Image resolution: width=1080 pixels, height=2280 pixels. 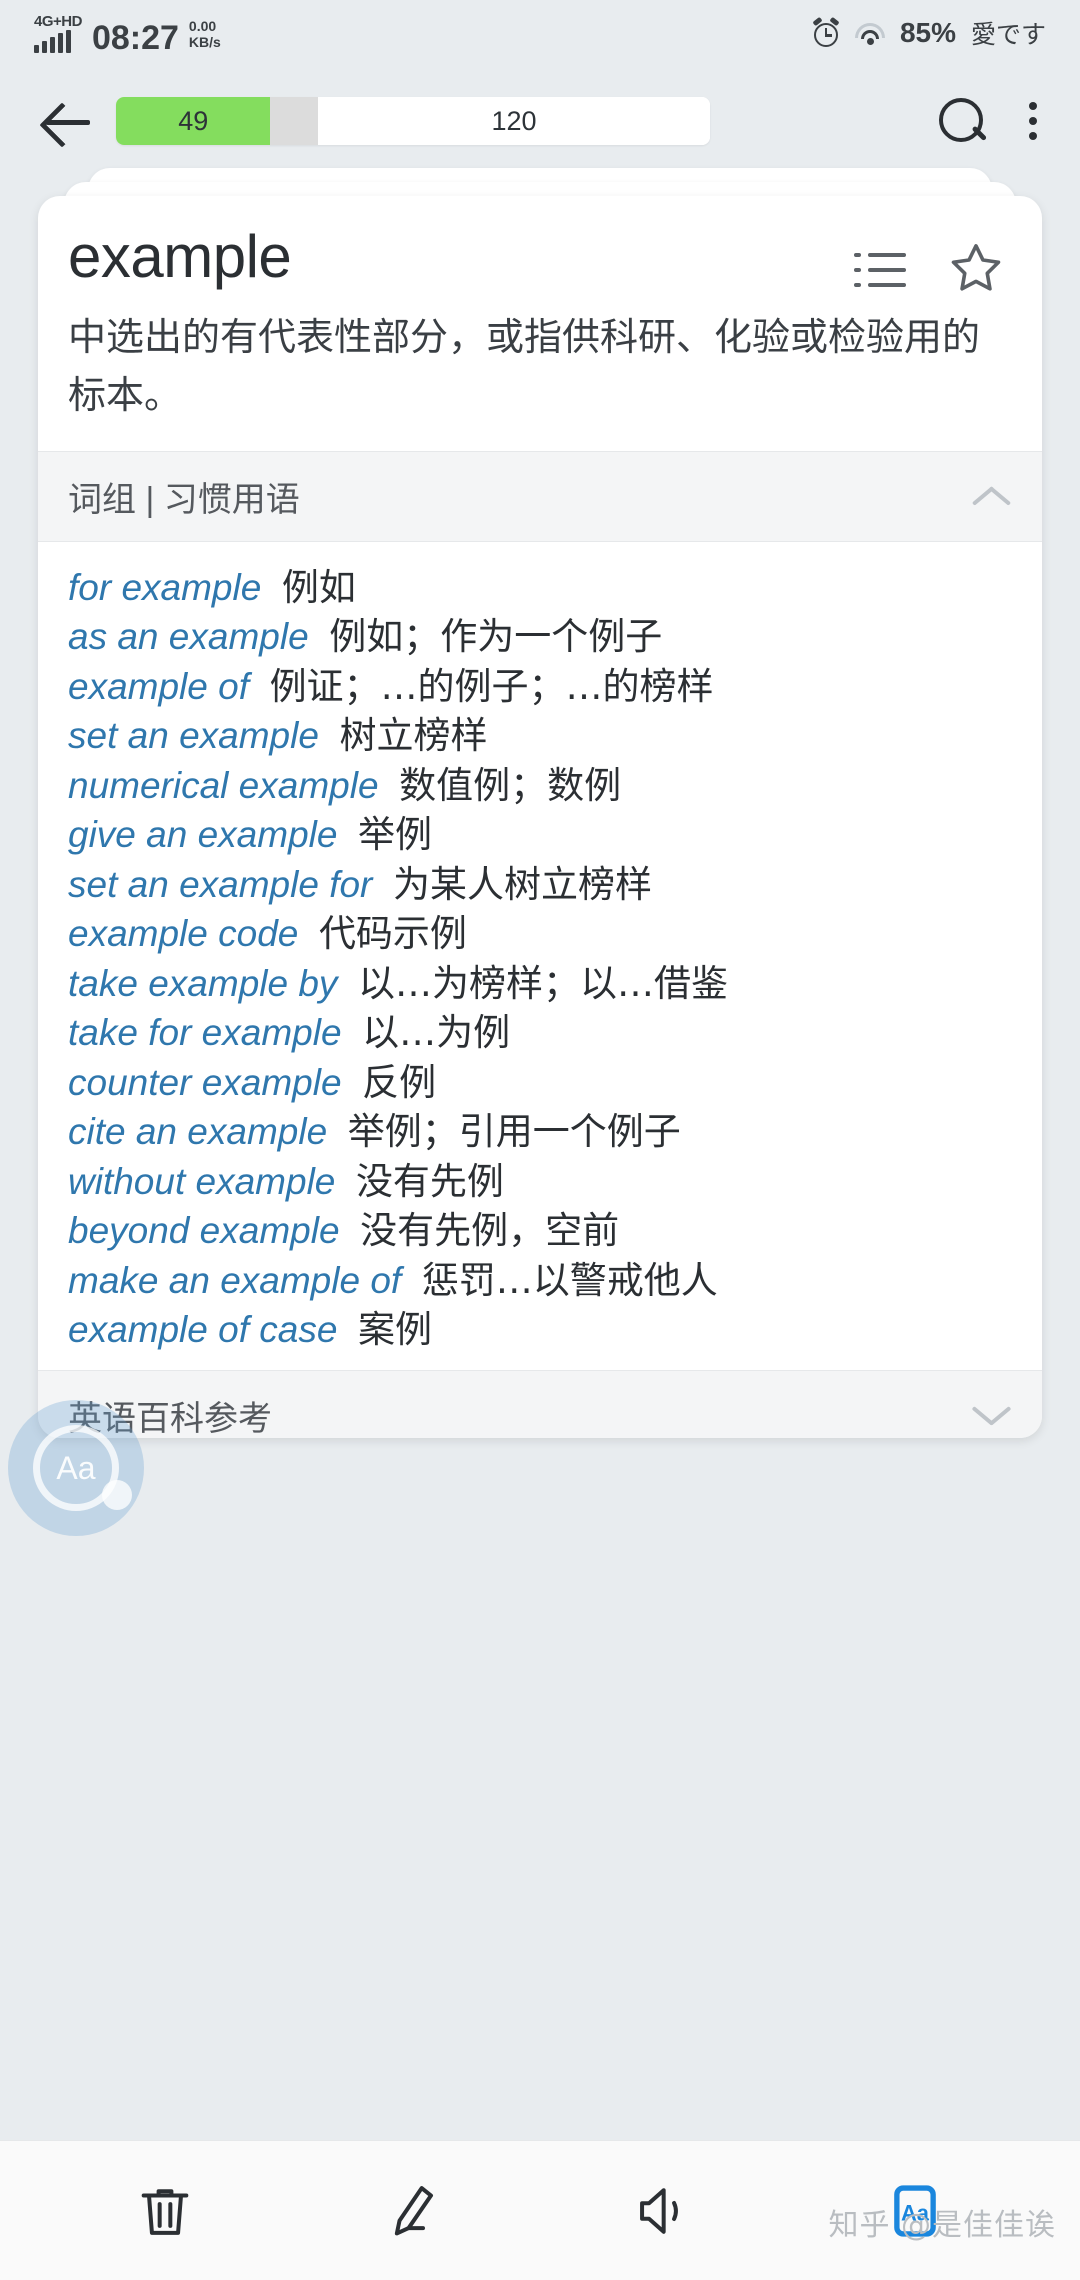 What do you see at coordinates (540, 2210) in the screenshot?
I see `bottom-toolbar: Aa` at bounding box center [540, 2210].